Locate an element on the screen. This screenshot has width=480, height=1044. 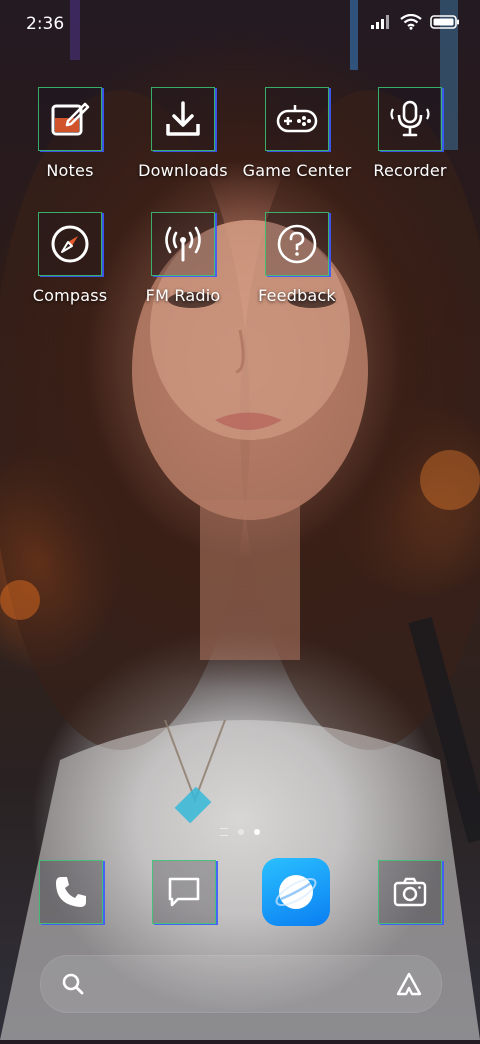
microphone-icon is located at coordinates (410, 119).